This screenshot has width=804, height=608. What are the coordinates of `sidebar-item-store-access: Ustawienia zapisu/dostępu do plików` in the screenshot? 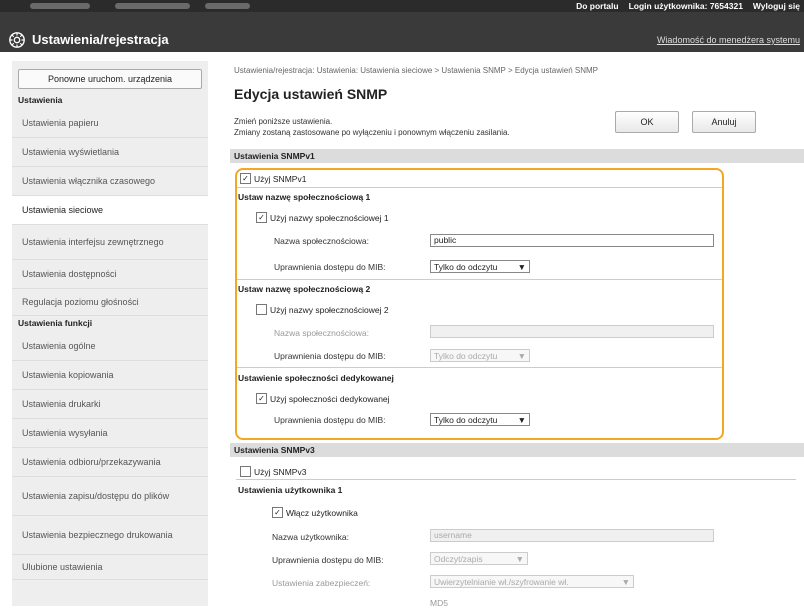 It's located at (110, 496).